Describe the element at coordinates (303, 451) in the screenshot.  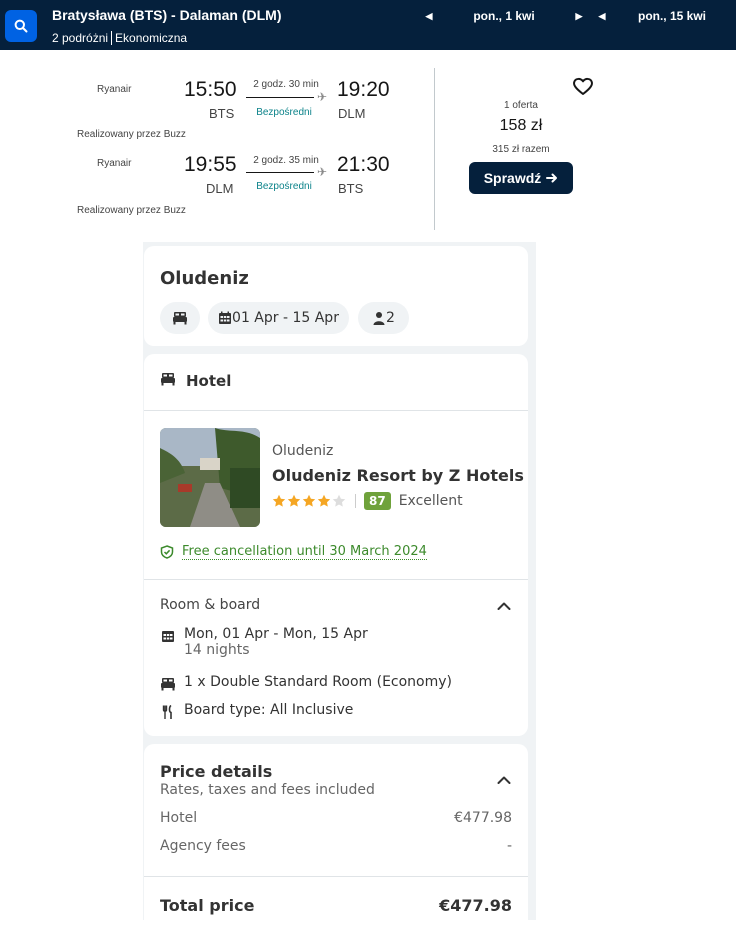
I see `hotel-location: Oludeniz` at that location.